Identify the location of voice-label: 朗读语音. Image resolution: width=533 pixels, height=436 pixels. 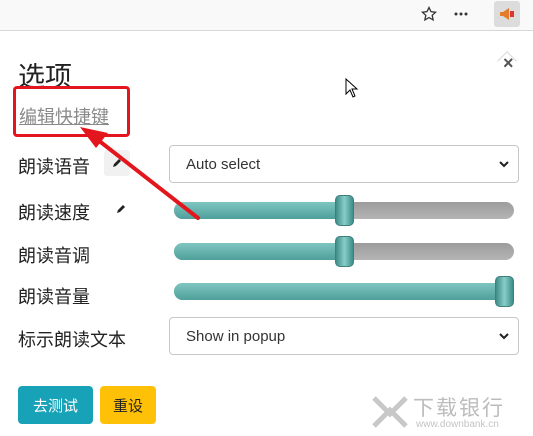
(54, 167).